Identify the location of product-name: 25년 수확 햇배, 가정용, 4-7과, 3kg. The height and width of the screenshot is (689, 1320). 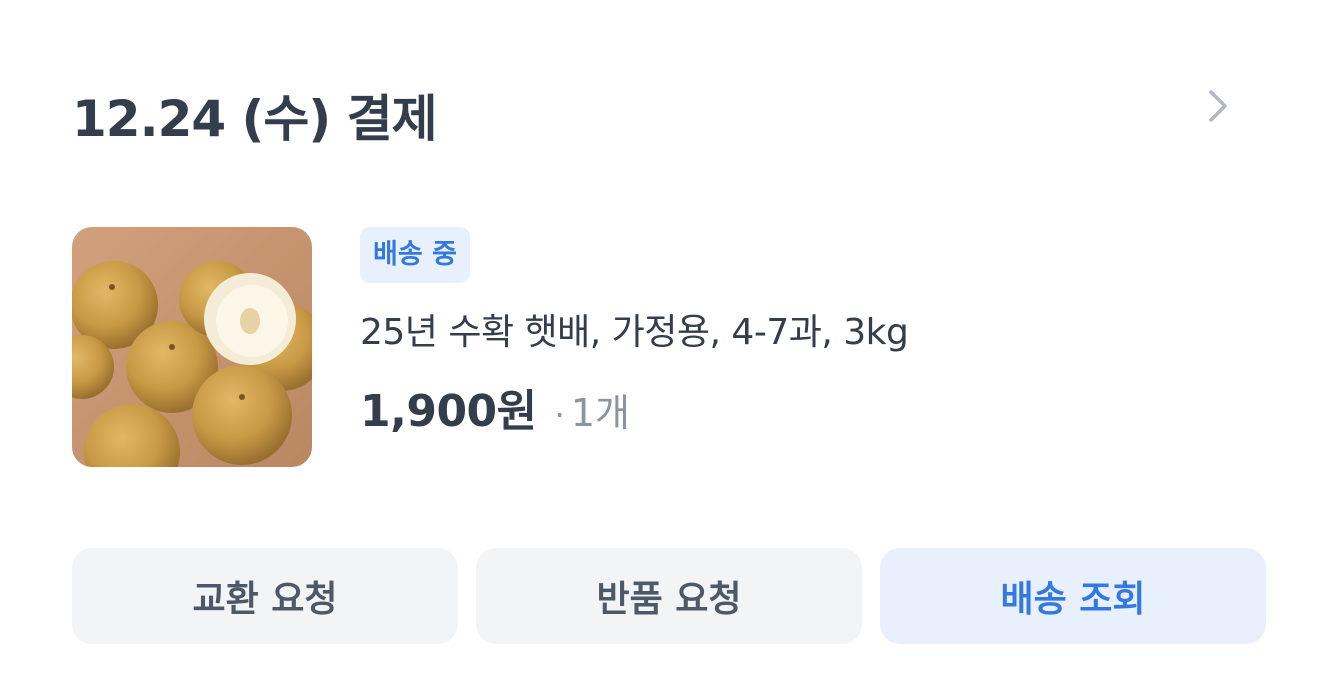
(634, 332).